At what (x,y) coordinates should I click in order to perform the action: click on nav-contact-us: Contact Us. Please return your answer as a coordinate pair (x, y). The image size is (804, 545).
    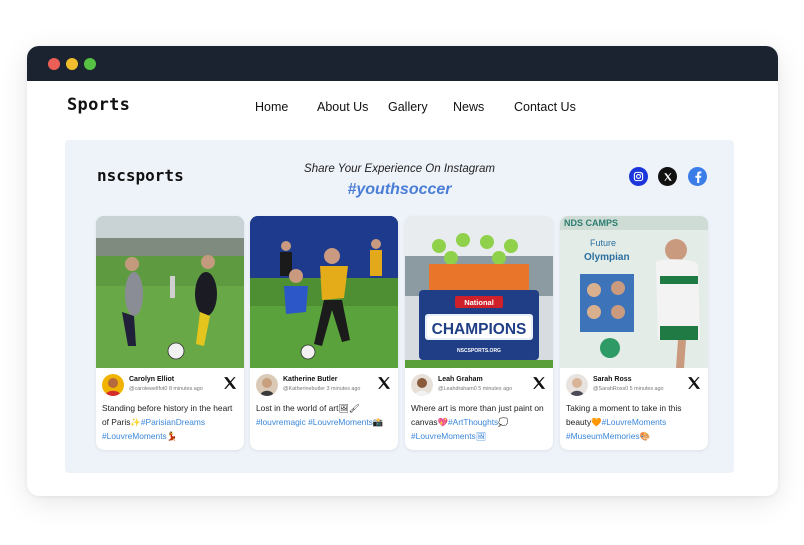
    Looking at the image, I should click on (545, 107).